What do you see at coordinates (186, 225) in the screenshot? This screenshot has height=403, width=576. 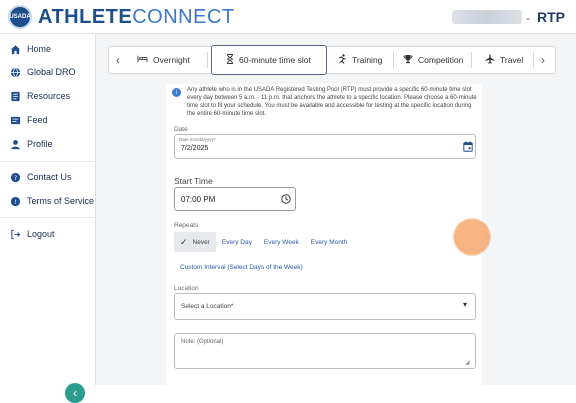 I see `repeats-label: Repeats` at bounding box center [186, 225].